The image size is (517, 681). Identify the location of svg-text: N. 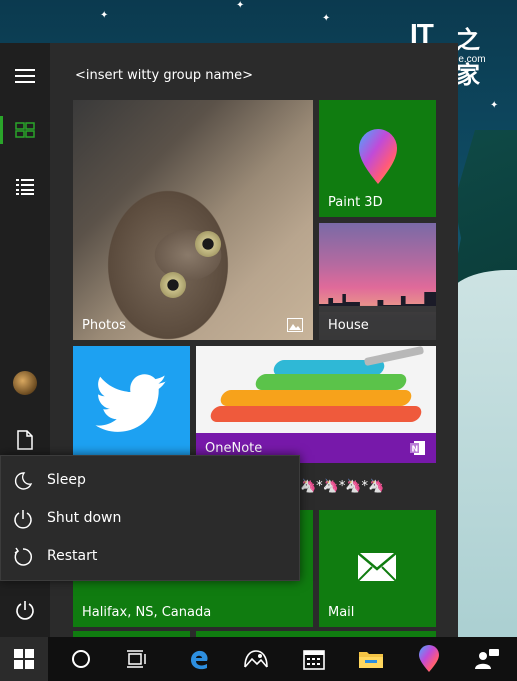
(415, 449).